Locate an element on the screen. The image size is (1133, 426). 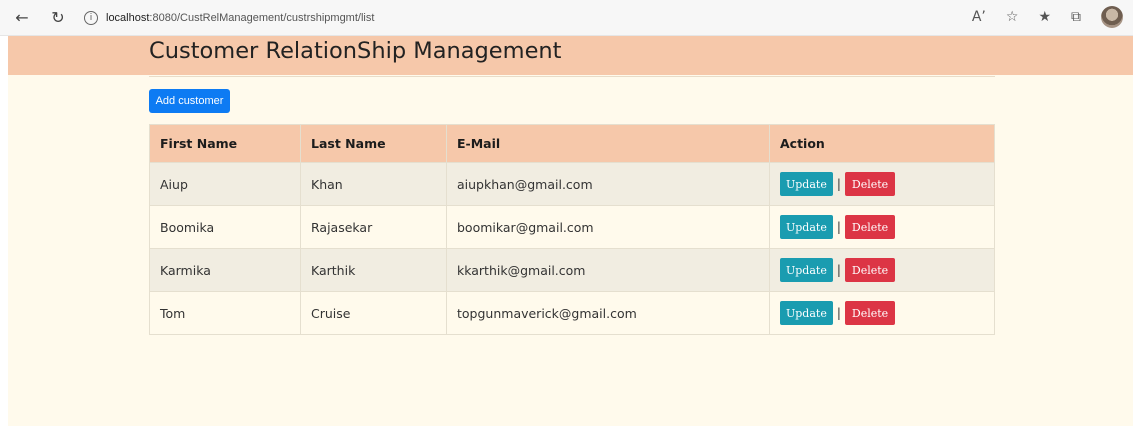
header-last-name: Last Name is located at coordinates (373, 143).